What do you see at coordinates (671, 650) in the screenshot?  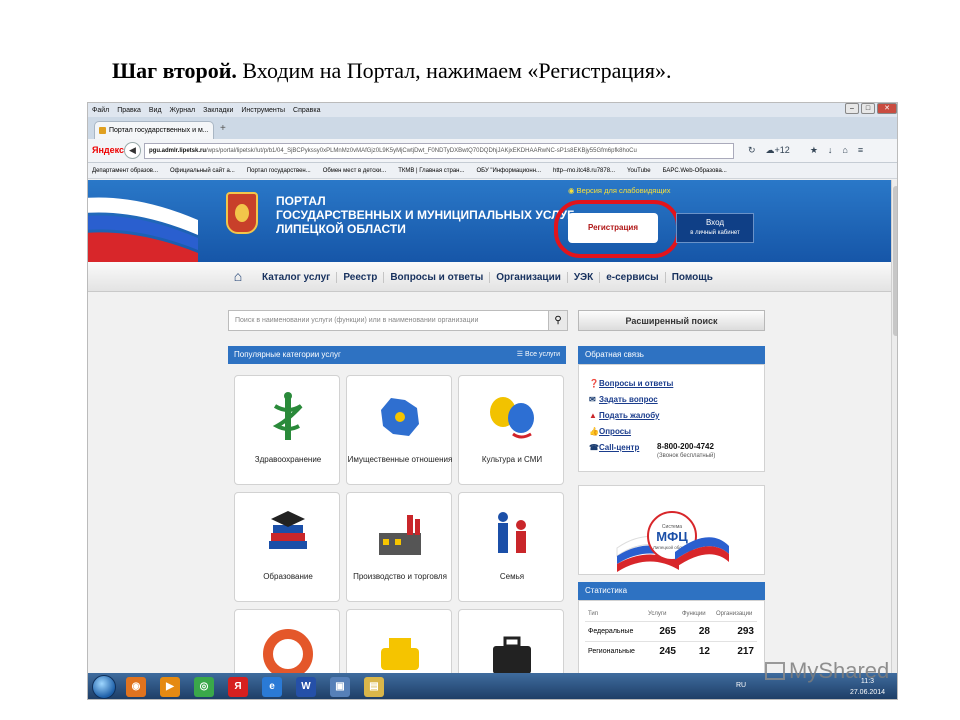 I see `table-row: Региональные 245 12 217` at bounding box center [671, 650].